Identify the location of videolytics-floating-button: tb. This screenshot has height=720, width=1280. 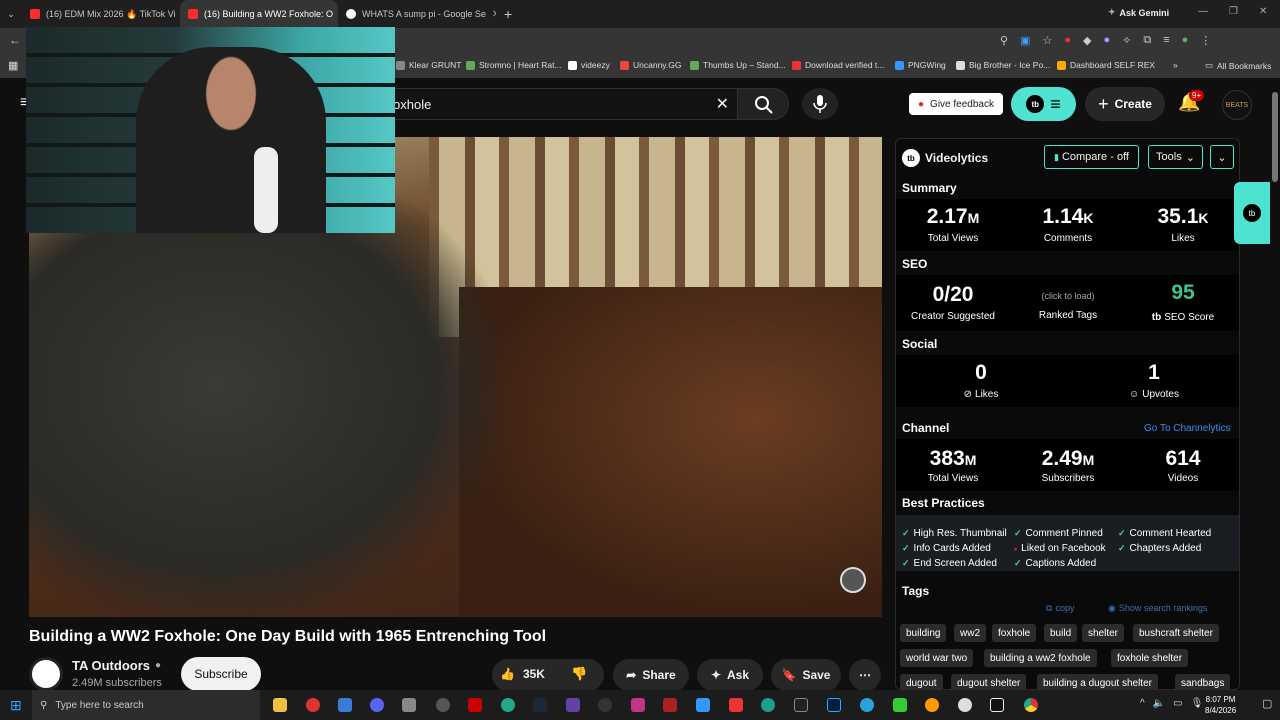
(1252, 213).